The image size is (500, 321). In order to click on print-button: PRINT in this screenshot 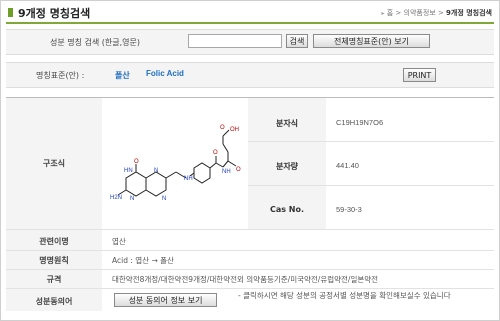, I will do `click(419, 75)`.